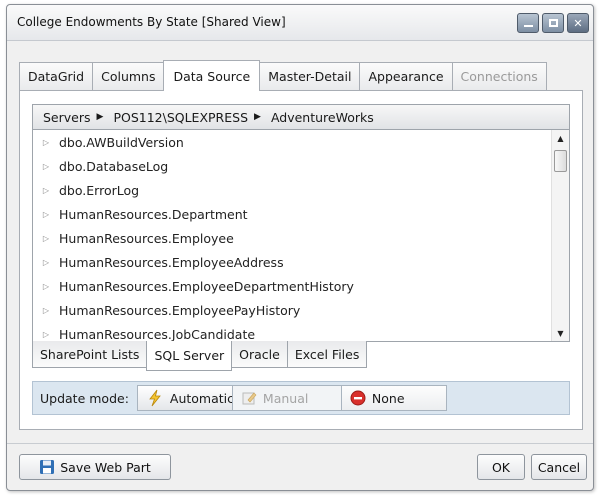 The height and width of the screenshot is (495, 600). I want to click on close-button: ✕, so click(578, 23).